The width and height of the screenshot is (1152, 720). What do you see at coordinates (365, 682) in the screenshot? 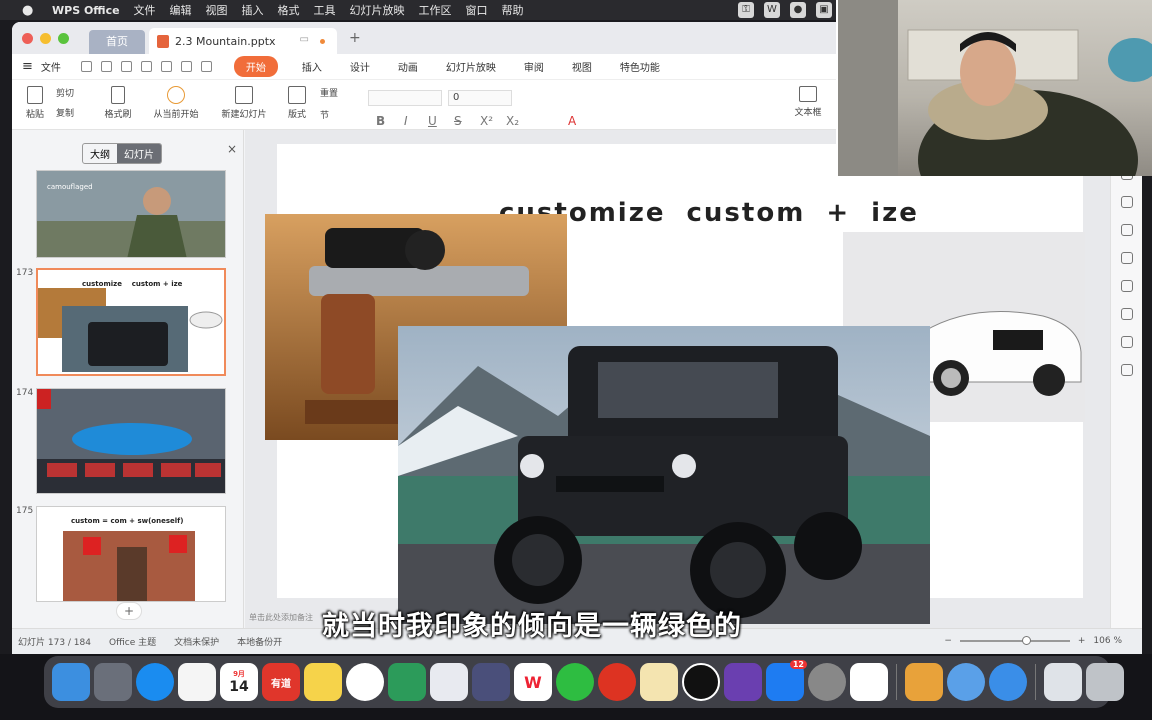
I see `chrome-icon` at bounding box center [365, 682].